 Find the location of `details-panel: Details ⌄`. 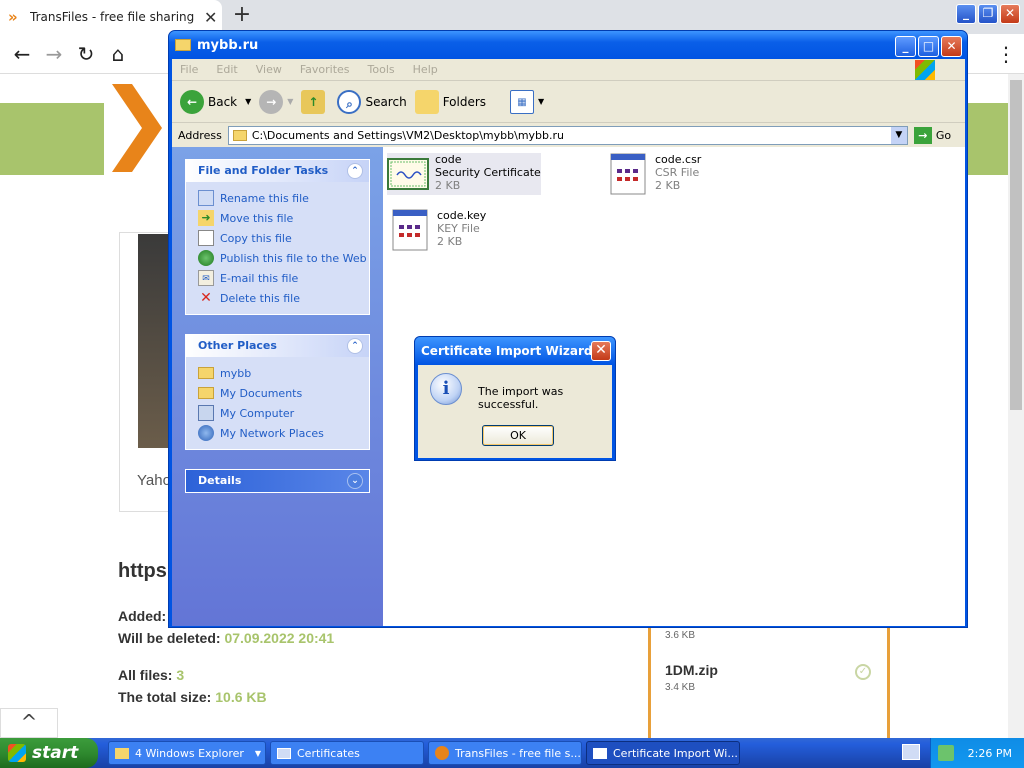

details-panel: Details ⌄ is located at coordinates (277, 481).